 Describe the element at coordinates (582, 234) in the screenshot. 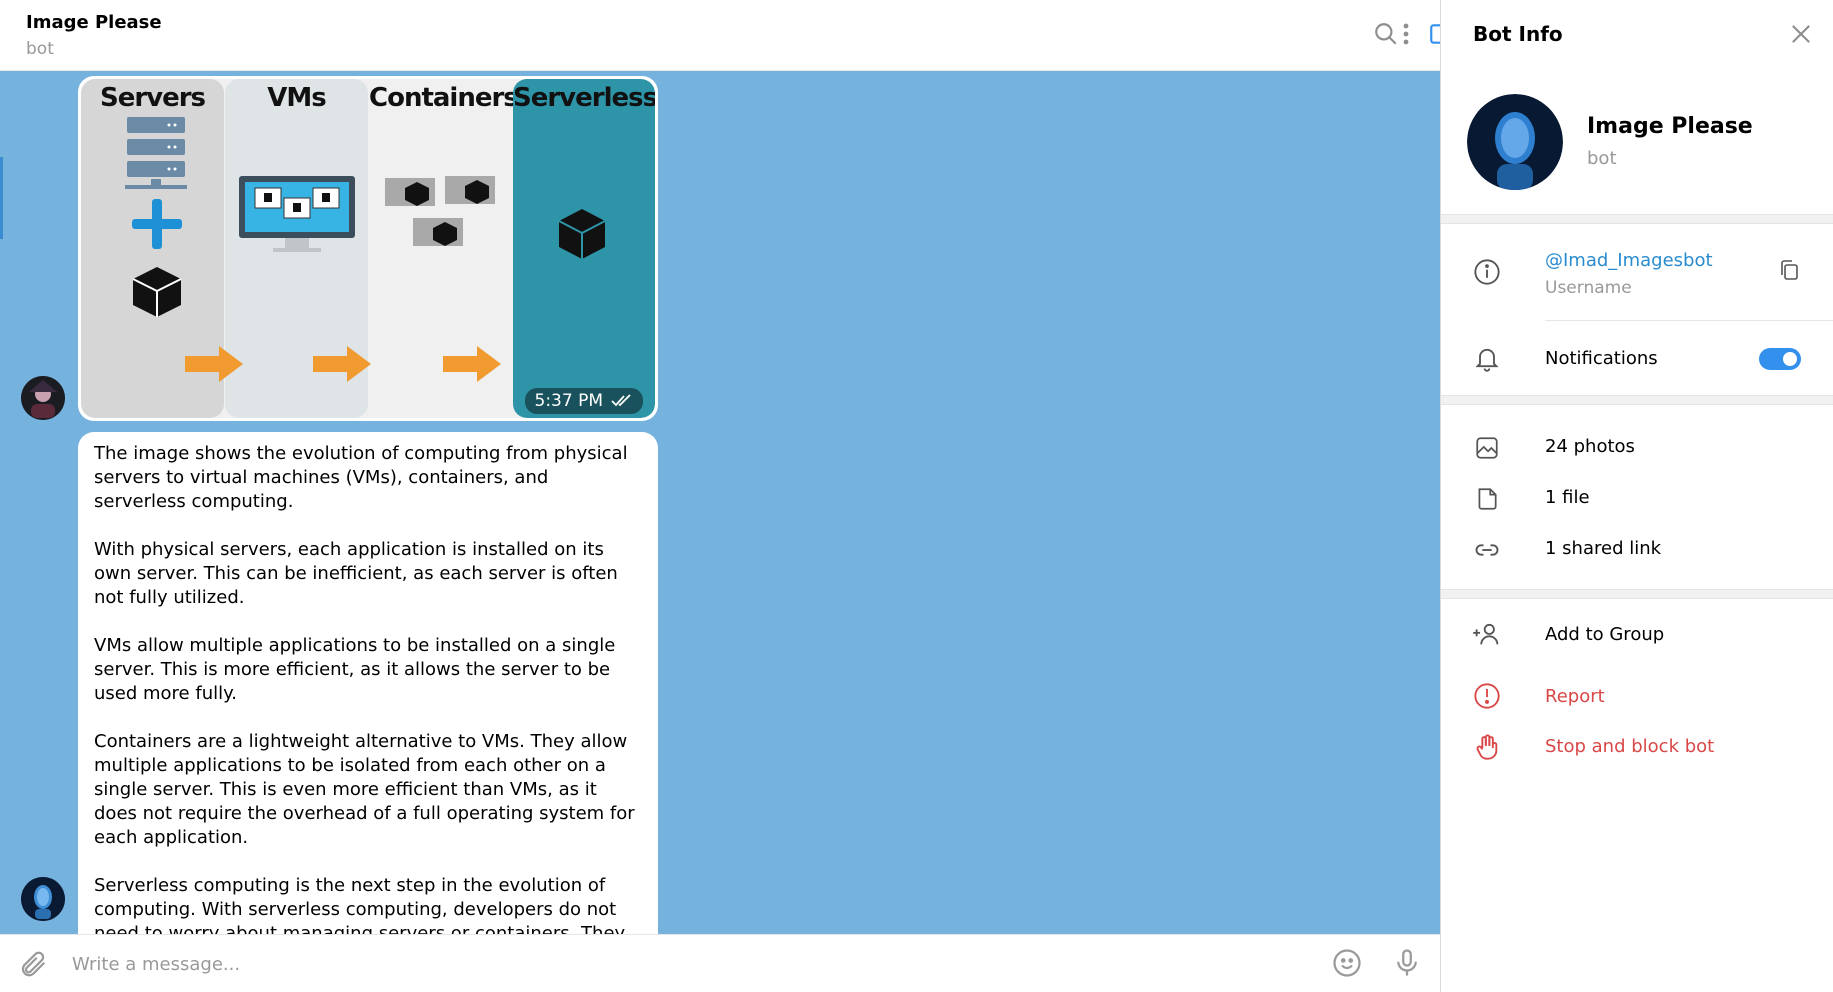

I see `cube-icon` at that location.